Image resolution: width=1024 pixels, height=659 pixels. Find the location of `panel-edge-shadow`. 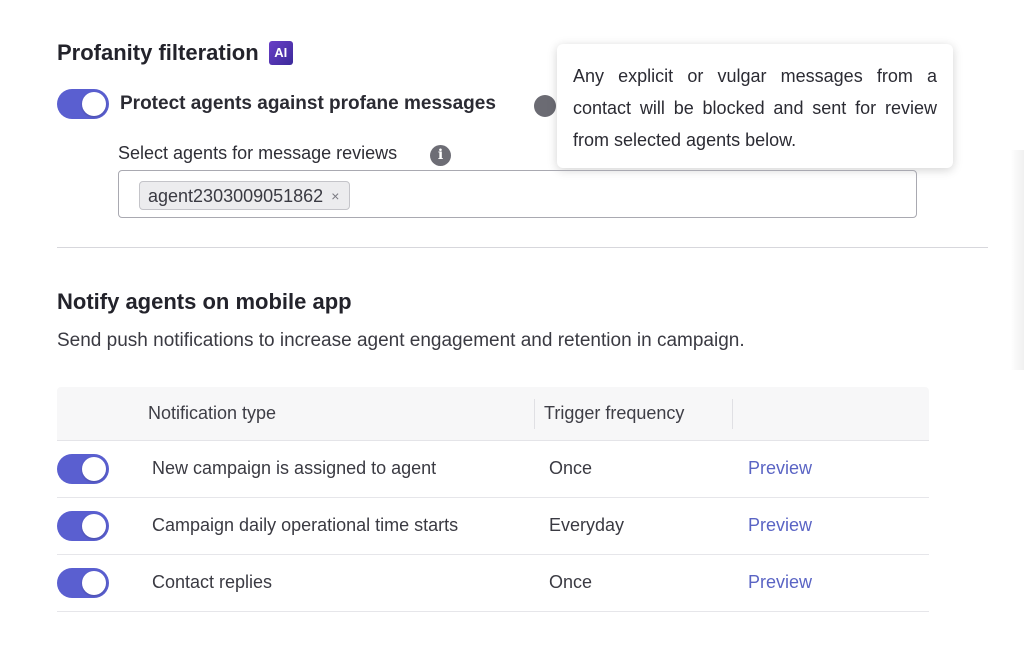

panel-edge-shadow is located at coordinates (1017, 260).